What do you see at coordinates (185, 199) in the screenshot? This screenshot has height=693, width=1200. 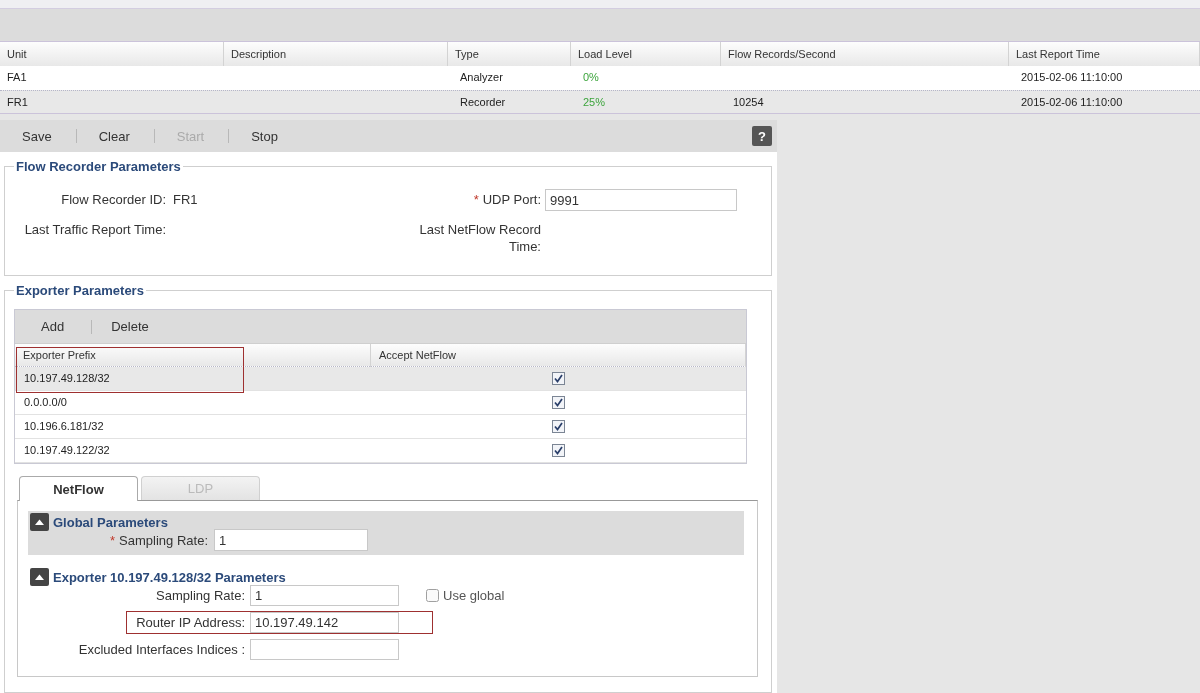 I see `field-value: FR1` at bounding box center [185, 199].